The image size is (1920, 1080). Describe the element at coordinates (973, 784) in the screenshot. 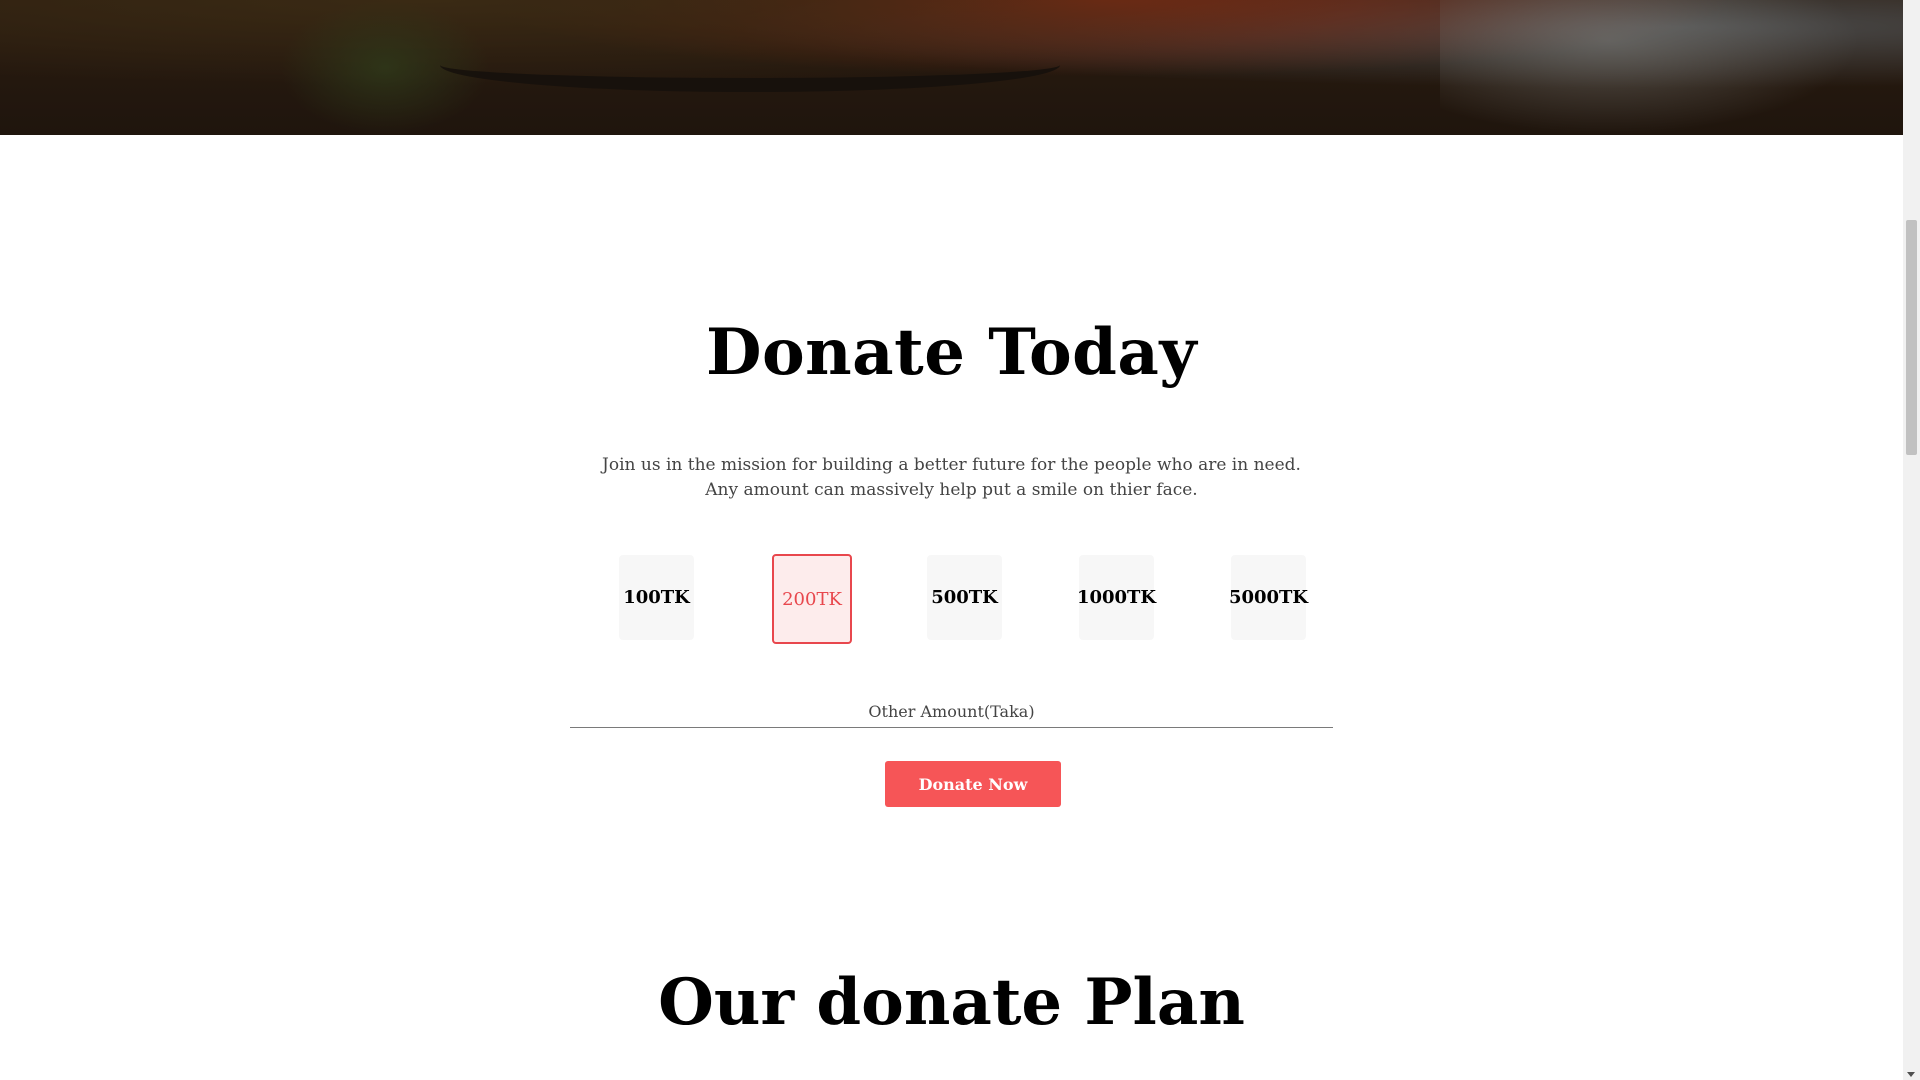

I see `donate-now-button: Donate Now` at that location.